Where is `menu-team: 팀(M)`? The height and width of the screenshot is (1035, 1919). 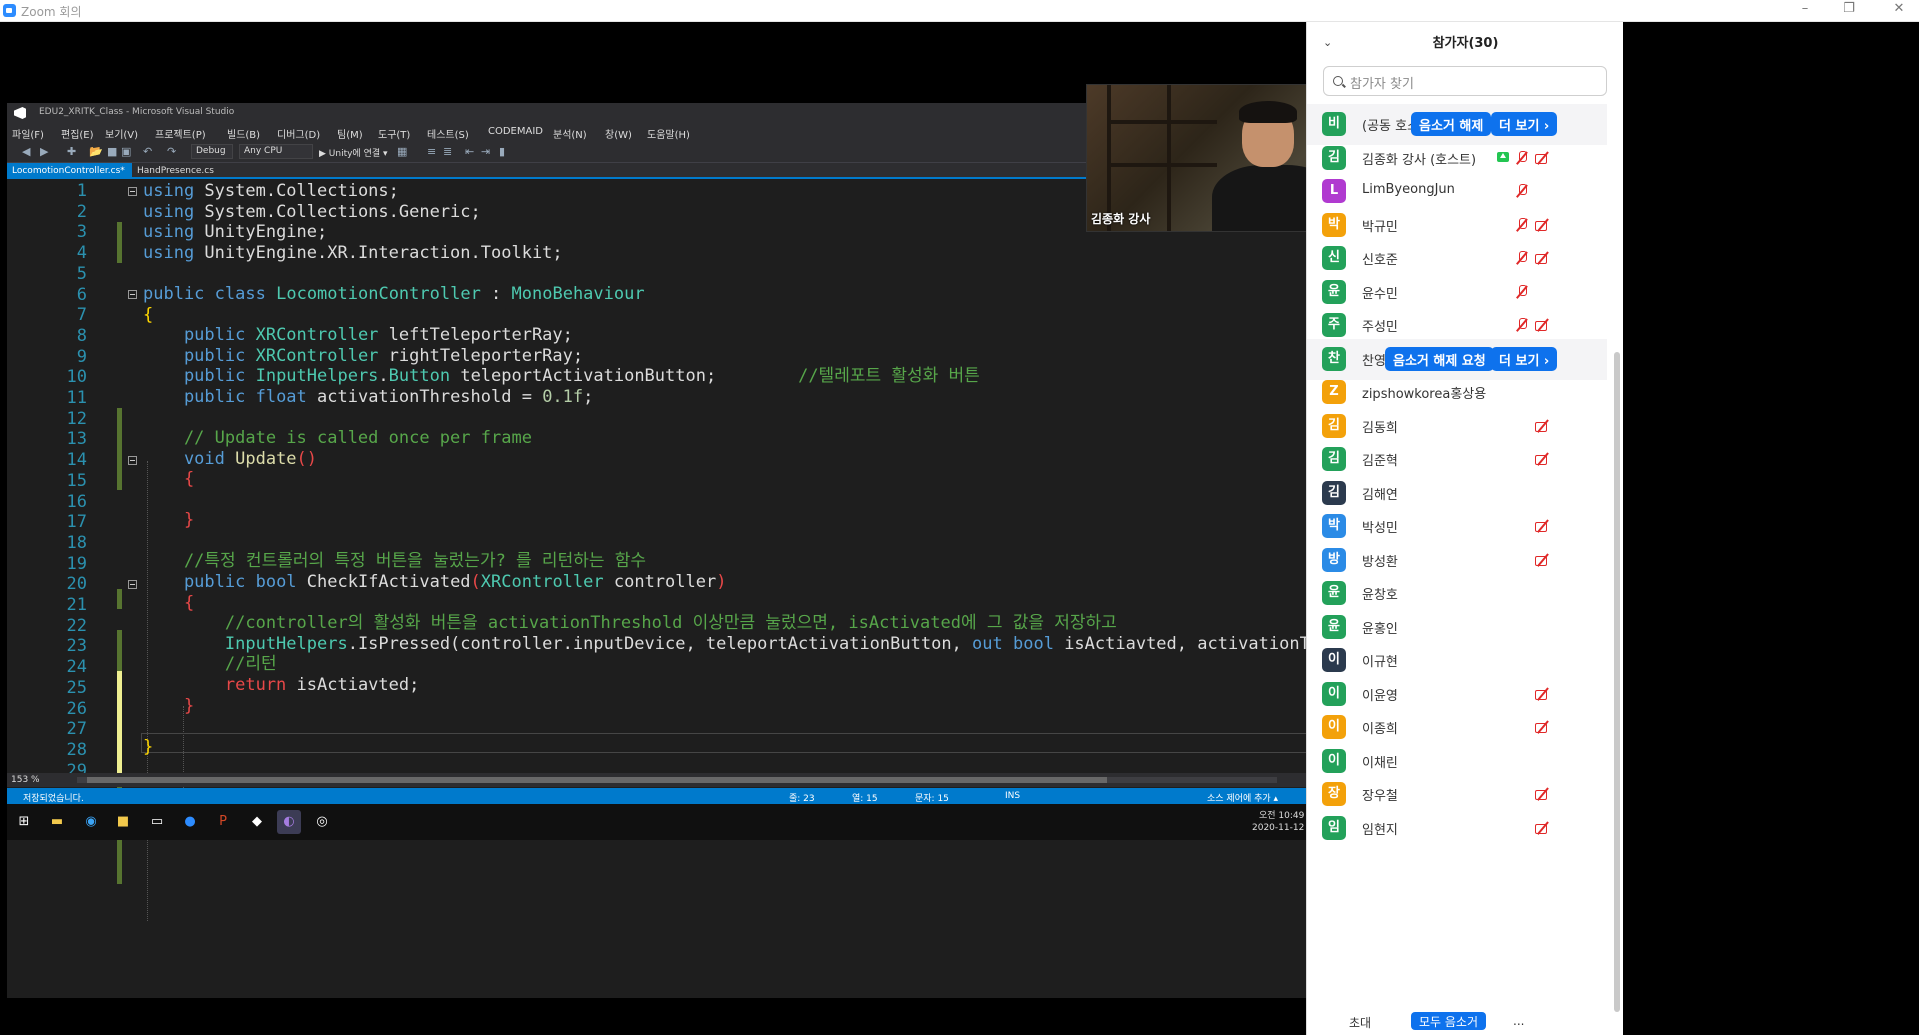 menu-team: 팀(M) is located at coordinates (350, 133).